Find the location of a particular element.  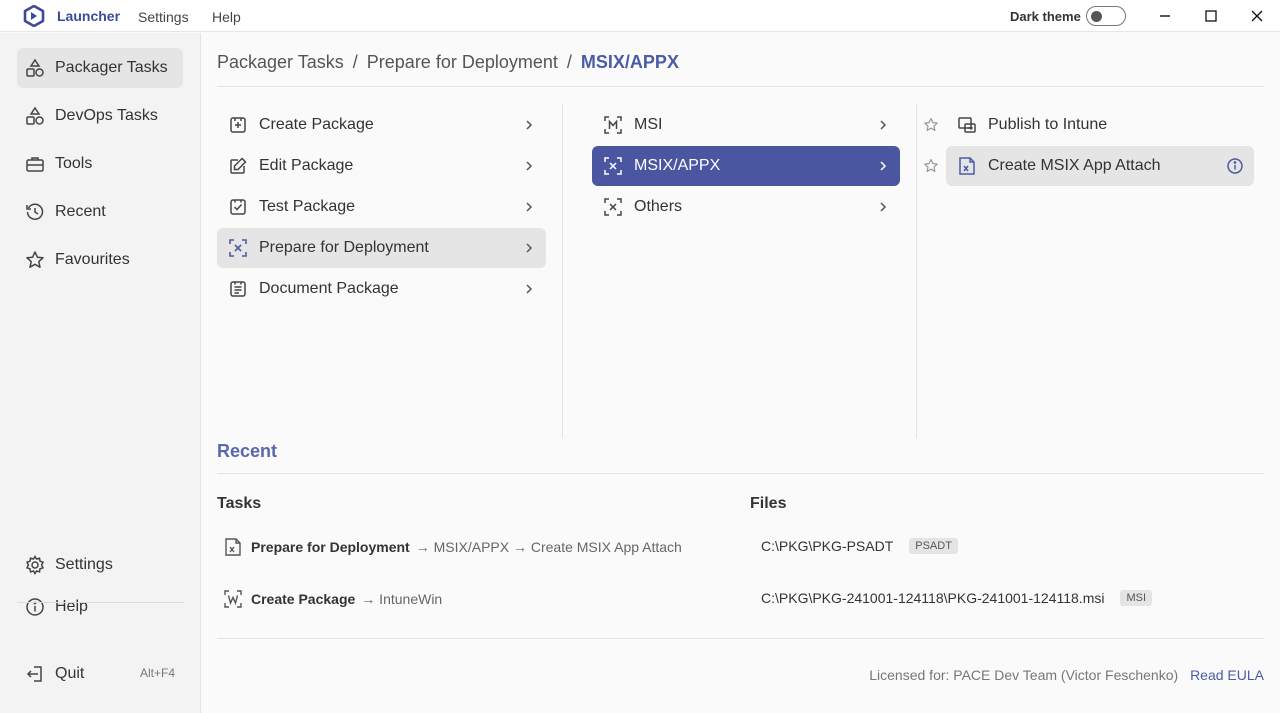

dark-theme-label: Dark theme is located at coordinates (1045, 16).